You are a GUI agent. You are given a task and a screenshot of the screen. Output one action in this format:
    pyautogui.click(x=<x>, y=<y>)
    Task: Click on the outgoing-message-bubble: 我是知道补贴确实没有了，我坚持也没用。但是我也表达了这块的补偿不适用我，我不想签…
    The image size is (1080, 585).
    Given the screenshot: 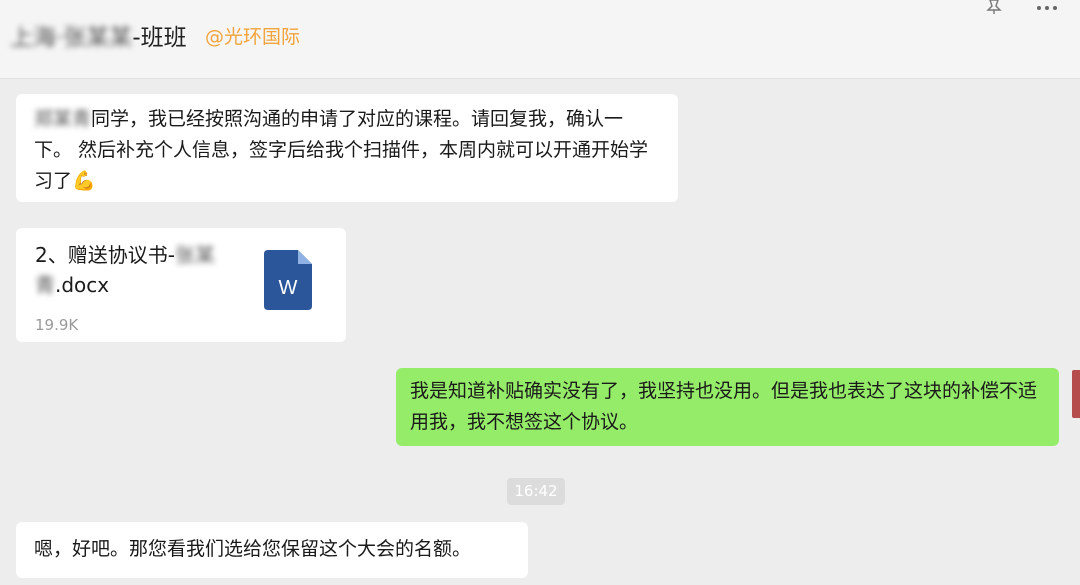 What is the action you would take?
    pyautogui.click(x=727, y=407)
    